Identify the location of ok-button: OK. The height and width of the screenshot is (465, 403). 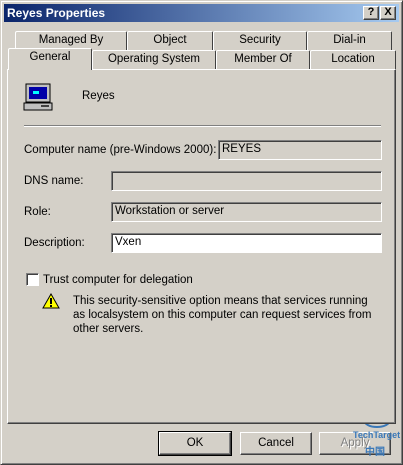
(195, 443).